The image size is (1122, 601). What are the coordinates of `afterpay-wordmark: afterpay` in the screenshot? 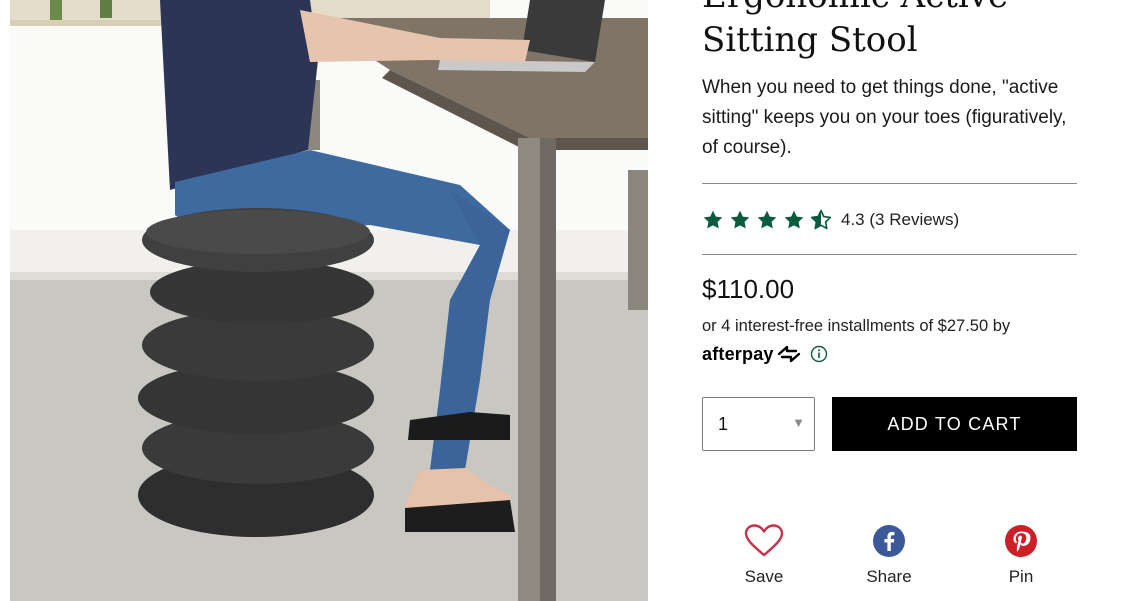 It's located at (738, 353).